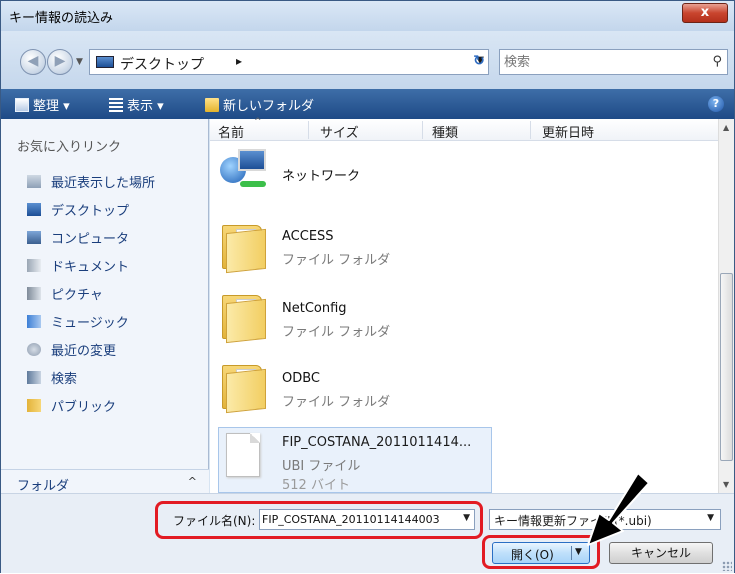 The height and width of the screenshot is (574, 735). I want to click on cancel-button: キャンセル, so click(661, 553).